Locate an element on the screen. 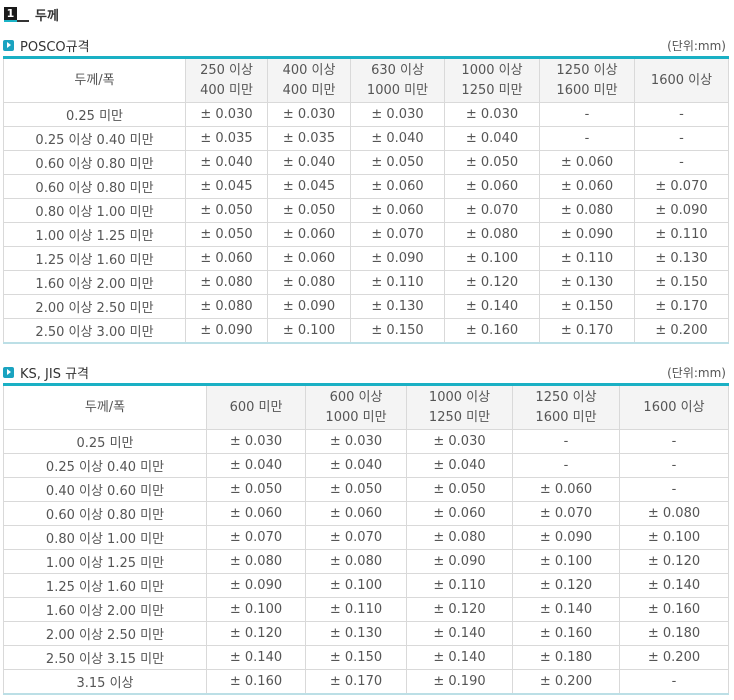 The image size is (734, 700). column-header: 400 이상 400 미만 is located at coordinates (309, 80).